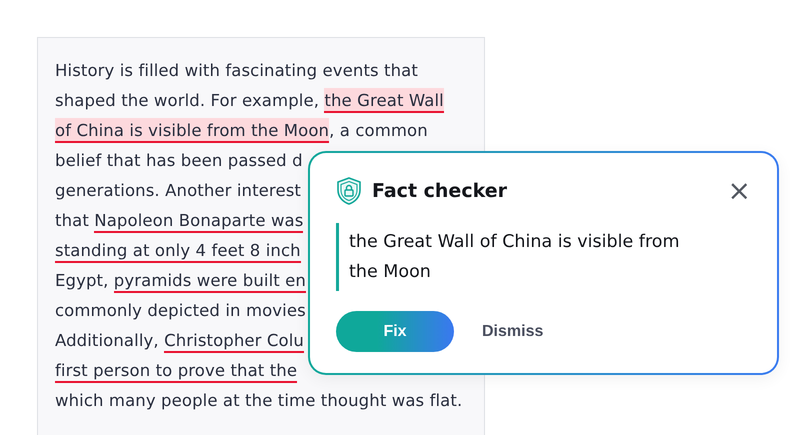 Image resolution: width=810 pixels, height=435 pixels. Describe the element at coordinates (178, 251) in the screenshot. I see `text-line: standing at only 4 feet 8 inch` at that location.